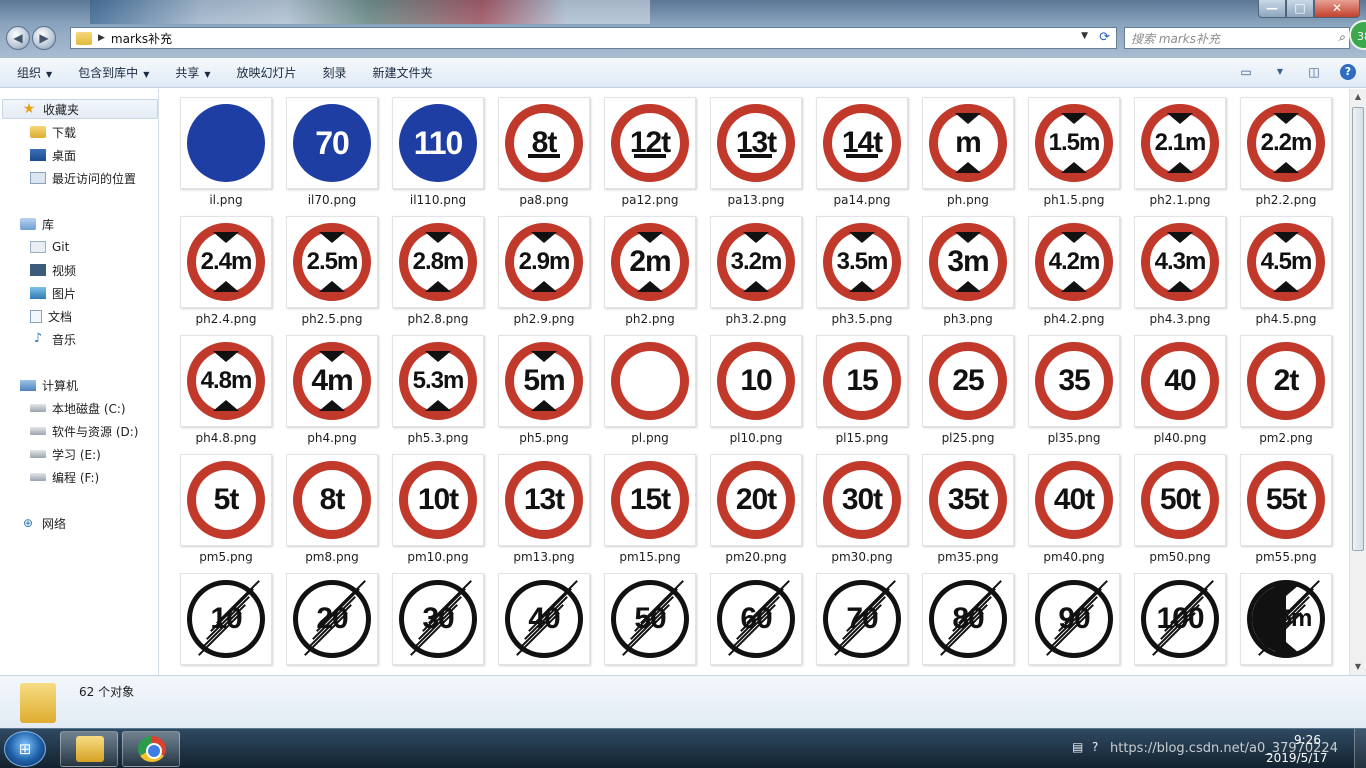  I want to click on maximize-button: □, so click(1300, 9).